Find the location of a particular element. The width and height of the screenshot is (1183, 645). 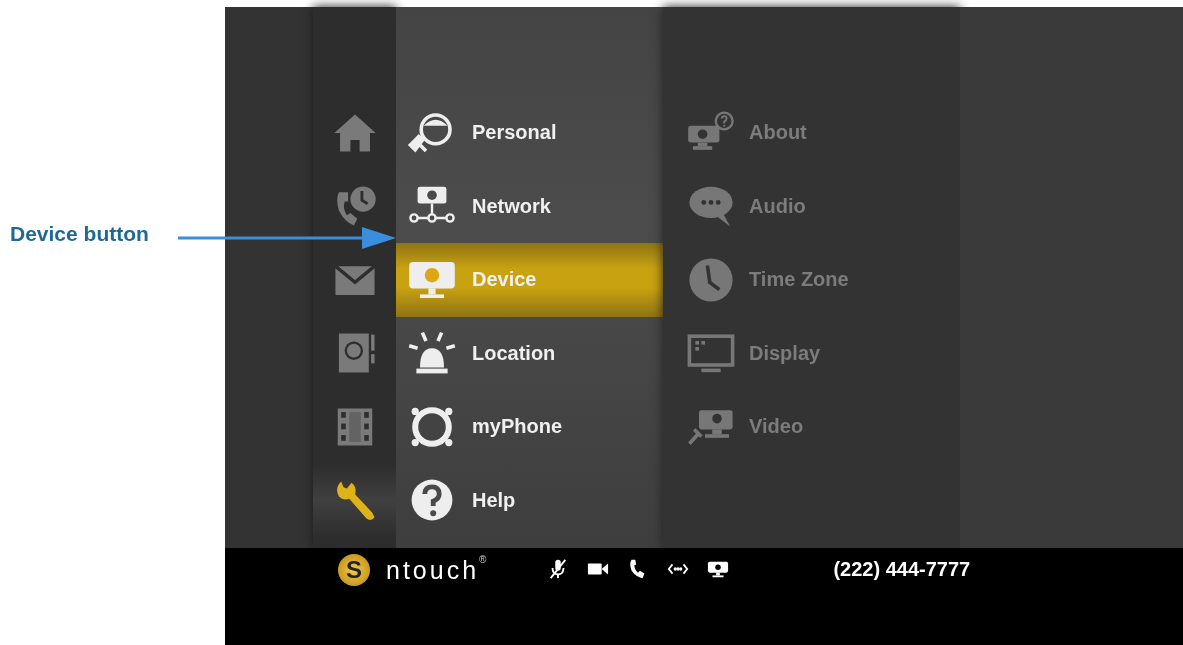

submenu-item: Video is located at coordinates (811, 427).